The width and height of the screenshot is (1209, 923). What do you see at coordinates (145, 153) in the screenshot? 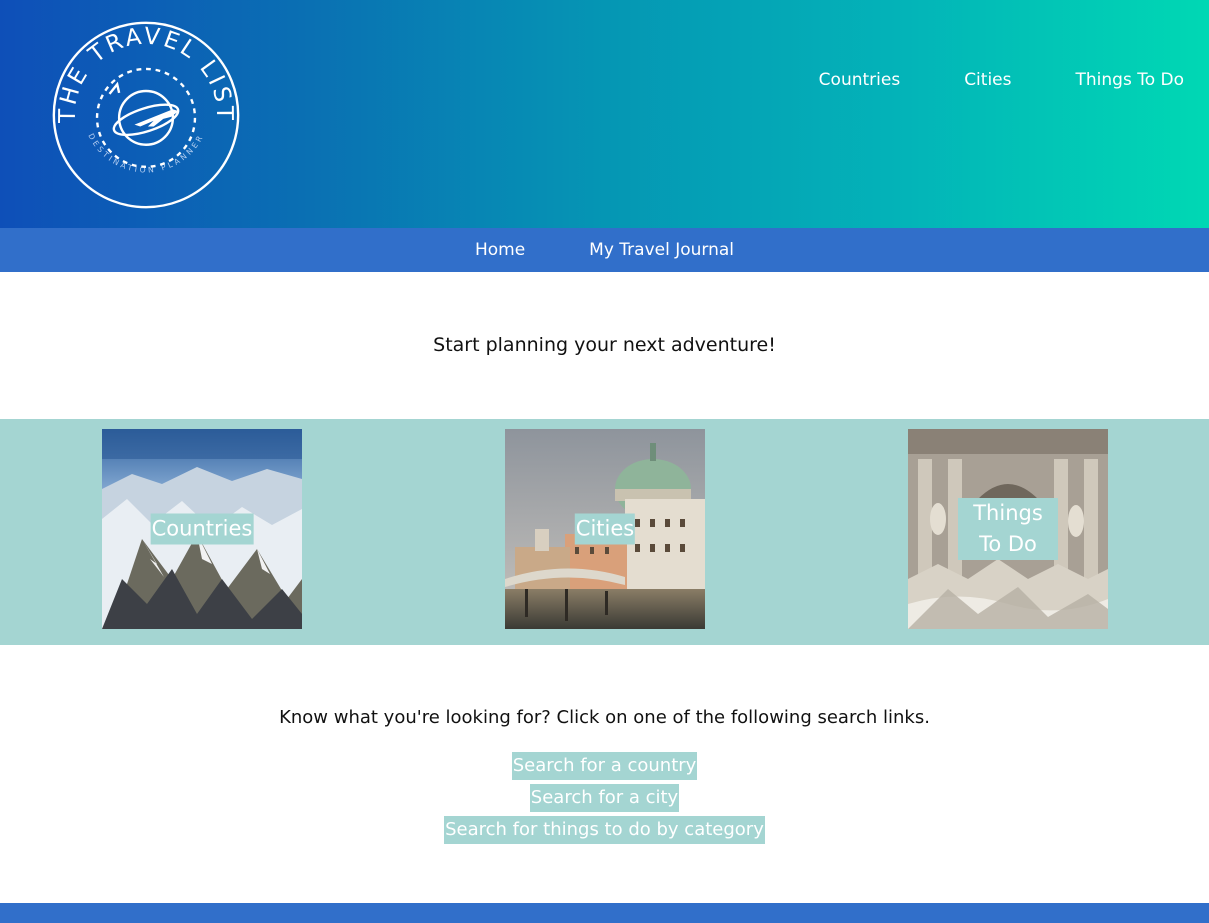
I see `svg-text: DESTINATION PLANNER` at bounding box center [145, 153].